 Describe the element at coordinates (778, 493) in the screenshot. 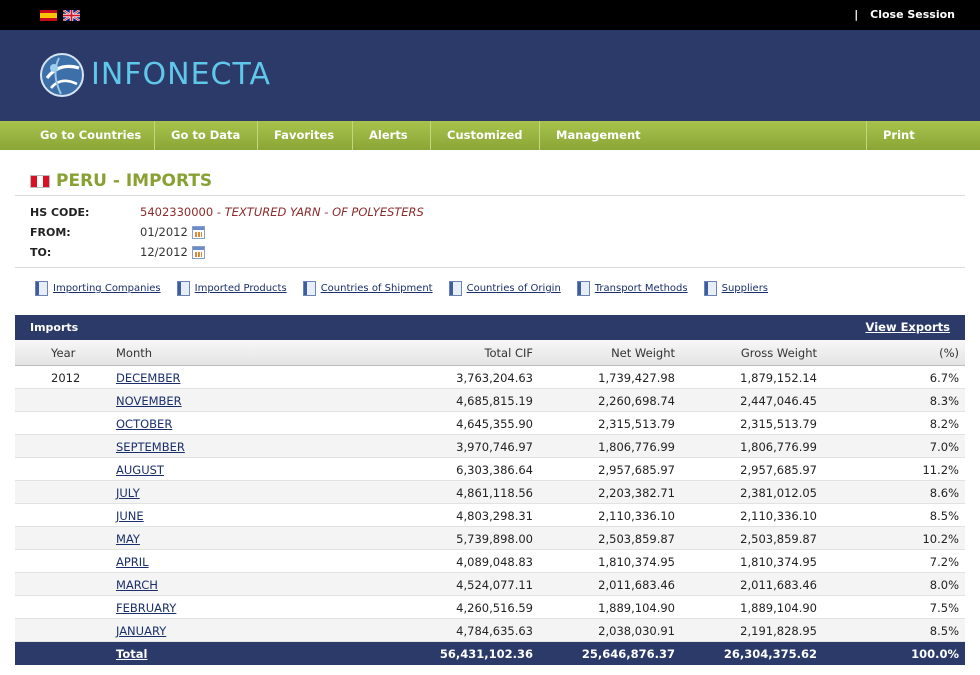

I see `row-gross-weight: 2,381,012.05` at that location.